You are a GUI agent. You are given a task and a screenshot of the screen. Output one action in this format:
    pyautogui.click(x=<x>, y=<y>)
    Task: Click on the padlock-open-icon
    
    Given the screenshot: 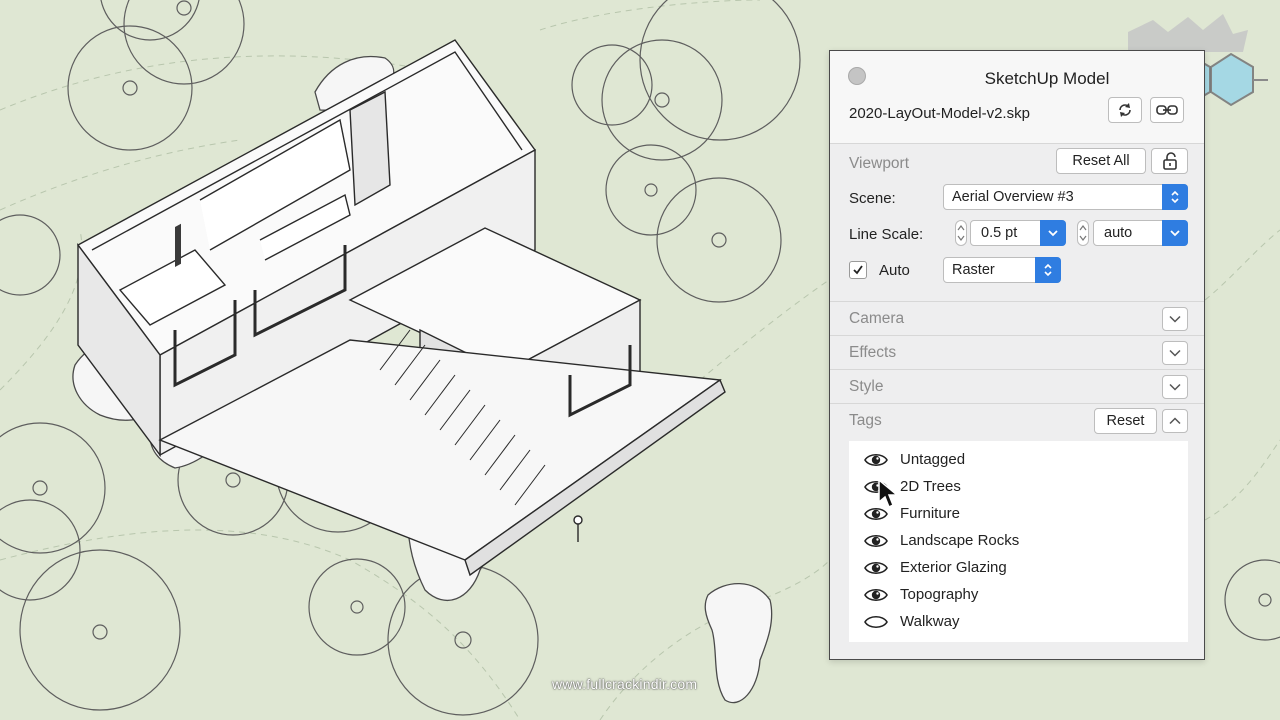 What is the action you would take?
    pyautogui.click(x=1169, y=161)
    